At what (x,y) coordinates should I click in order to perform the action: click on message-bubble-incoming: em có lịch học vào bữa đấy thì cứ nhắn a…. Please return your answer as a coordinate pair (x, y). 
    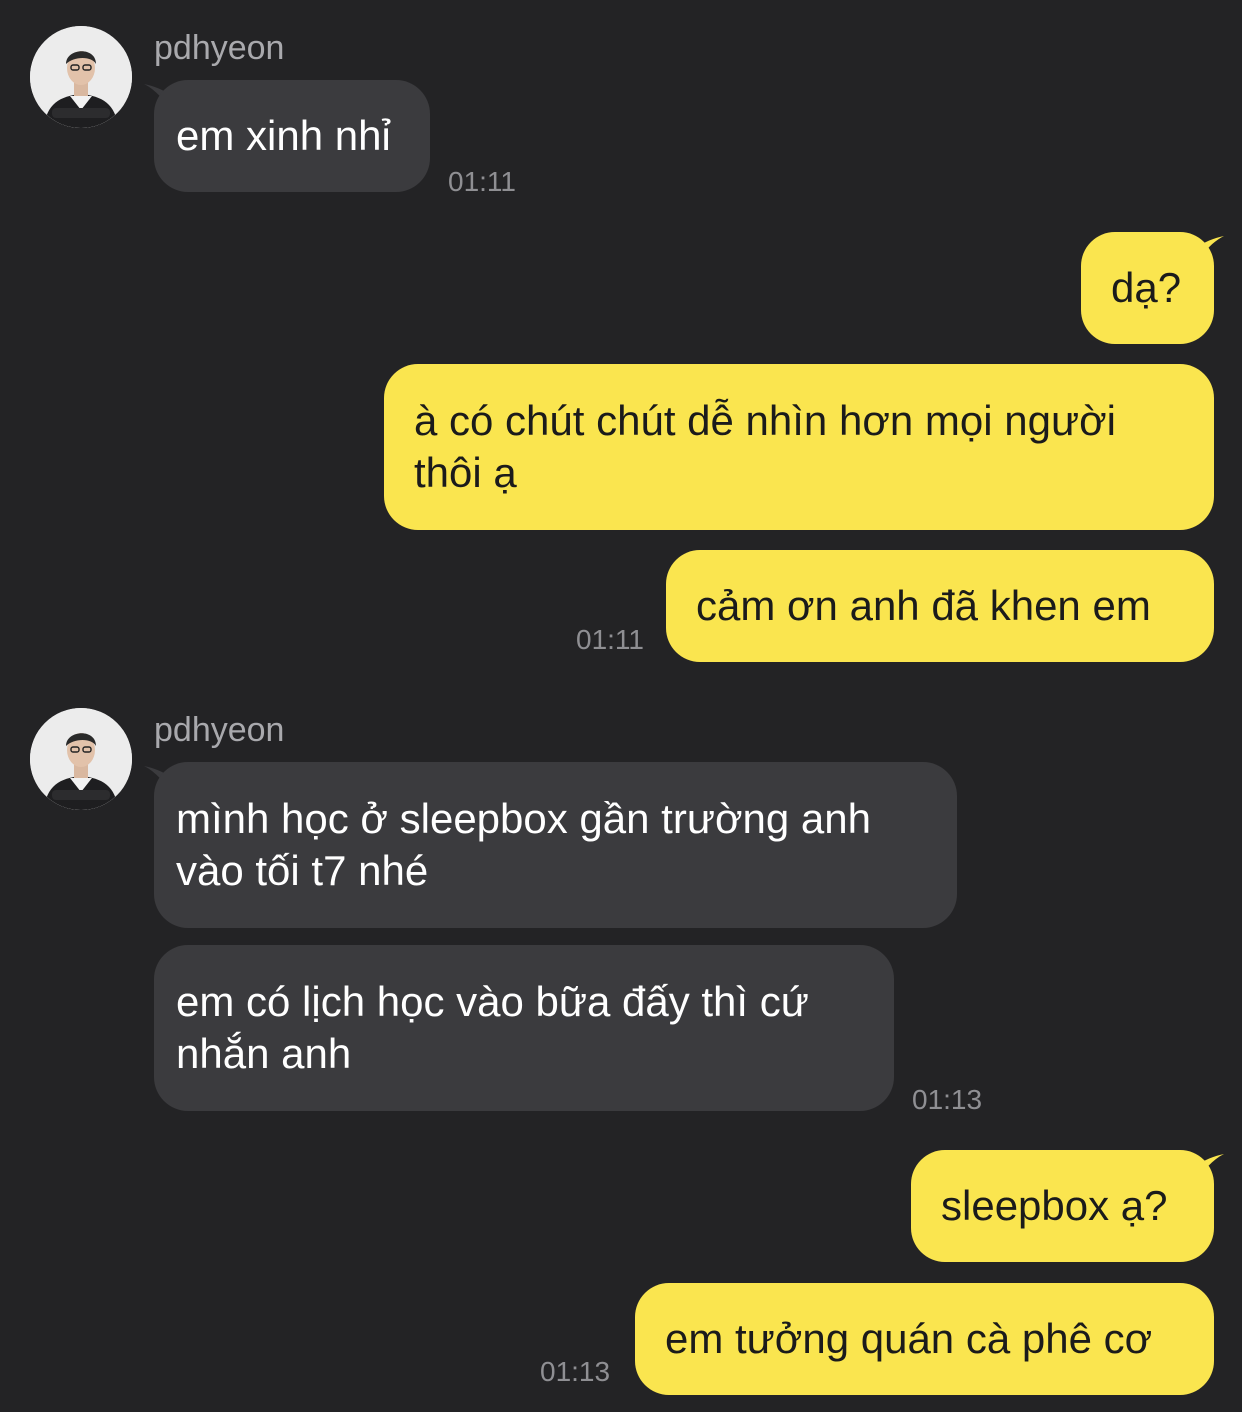
    Looking at the image, I should click on (524, 1028).